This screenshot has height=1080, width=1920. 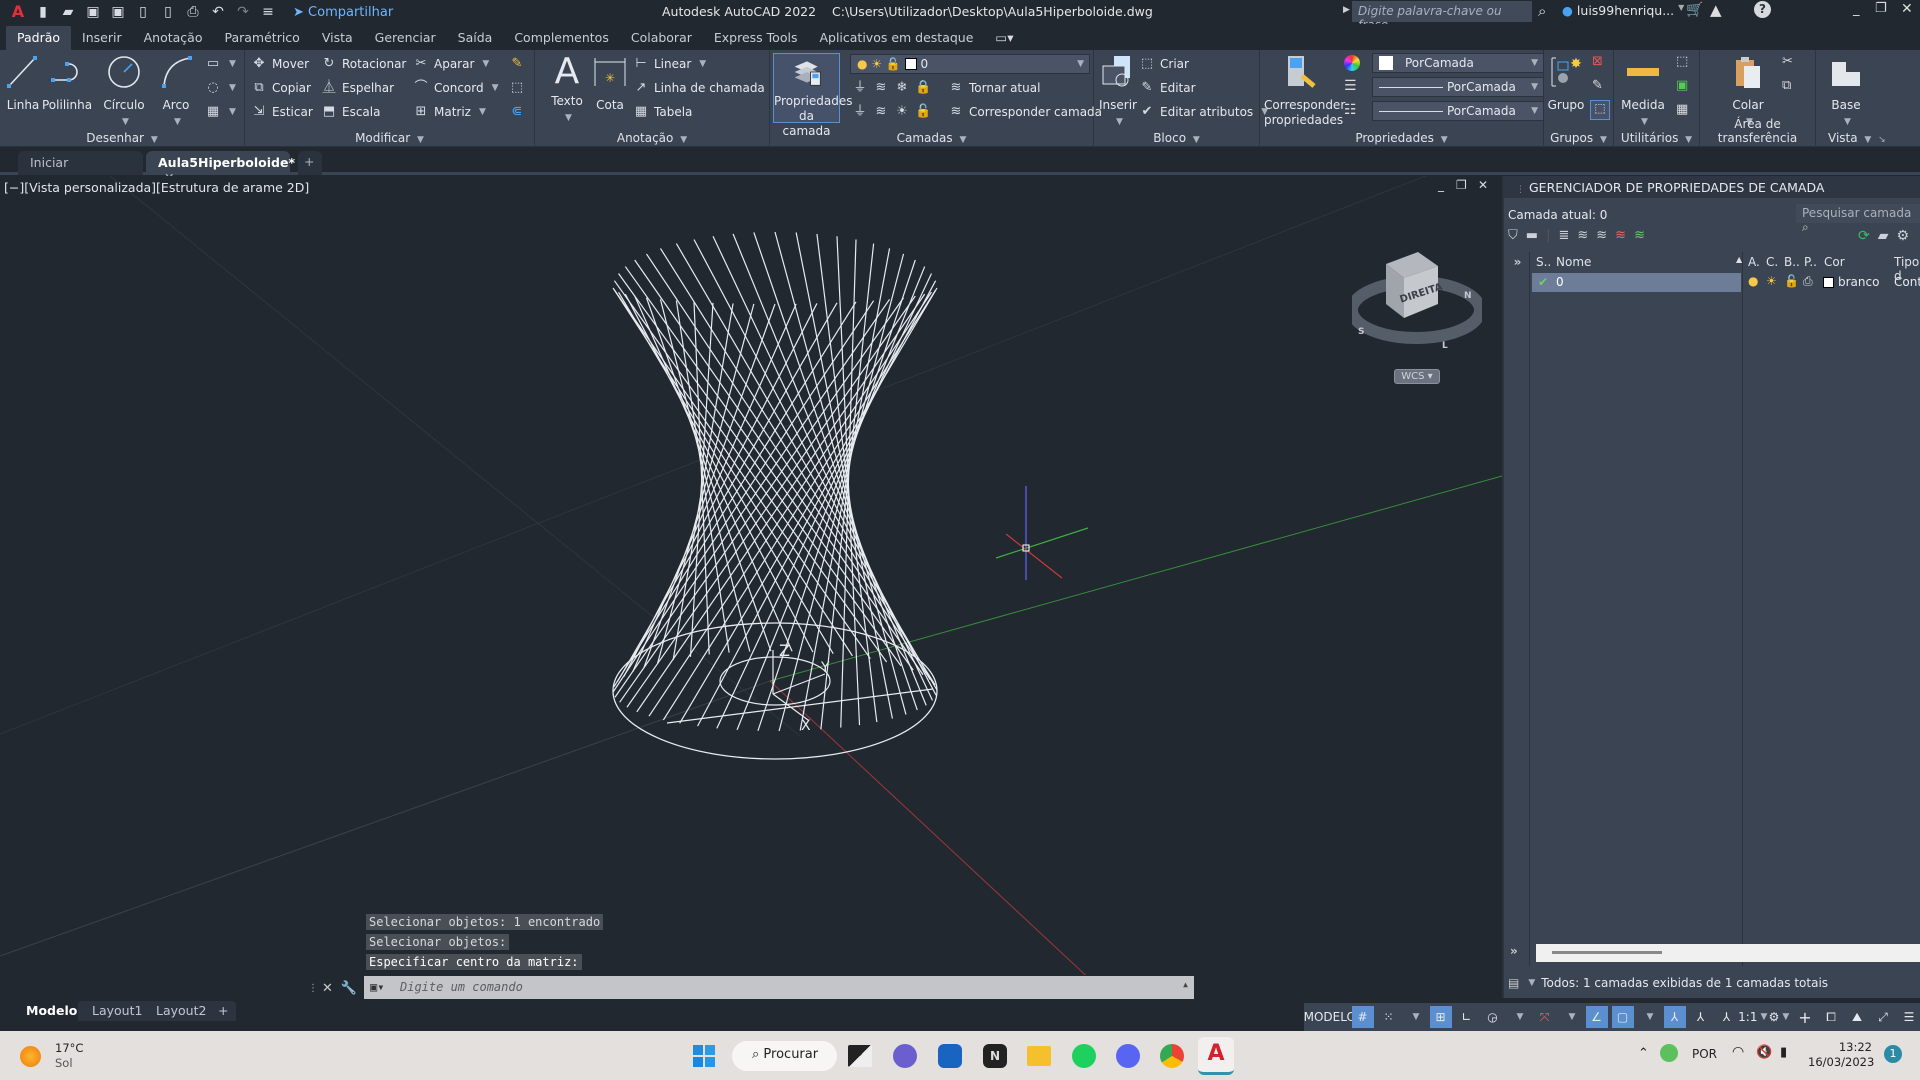 What do you see at coordinates (1771, 281) in the screenshot?
I see `layer-thawed-icon: ☀` at bounding box center [1771, 281].